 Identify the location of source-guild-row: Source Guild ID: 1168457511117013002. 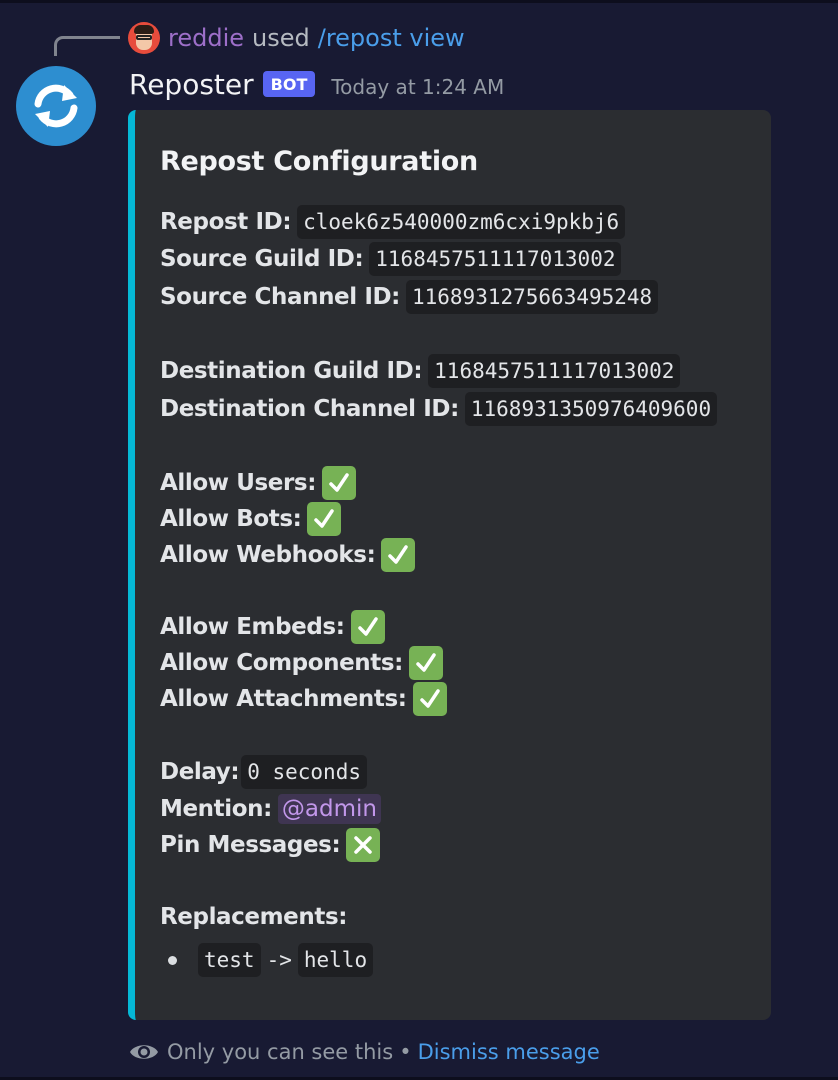
(391, 259).